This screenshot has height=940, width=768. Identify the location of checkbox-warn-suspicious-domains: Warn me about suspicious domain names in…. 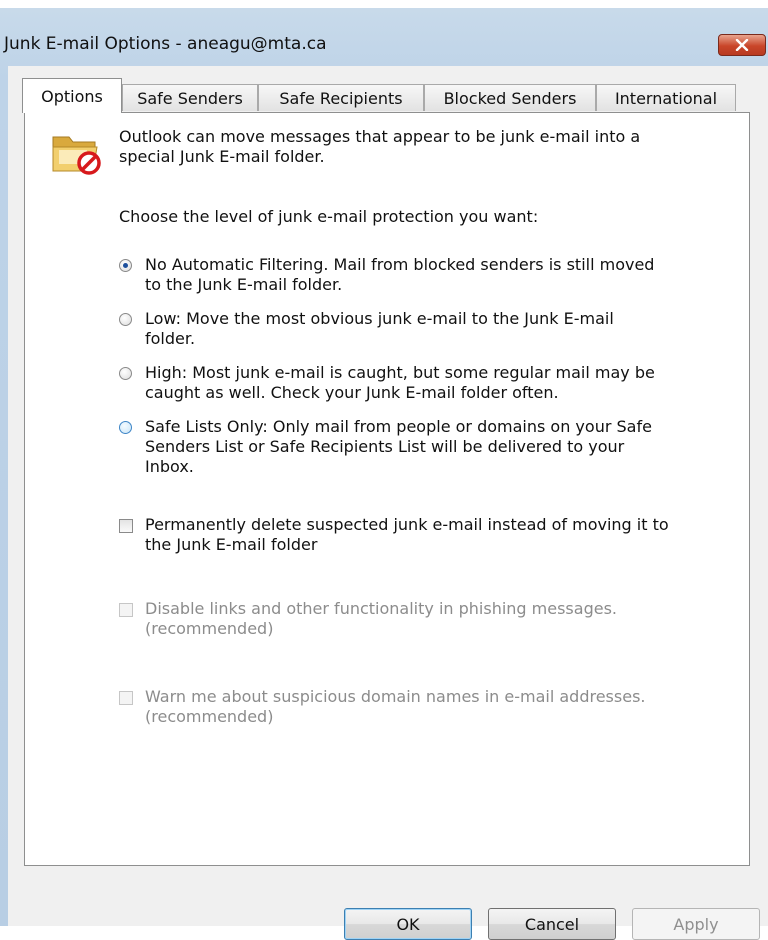
(432, 707).